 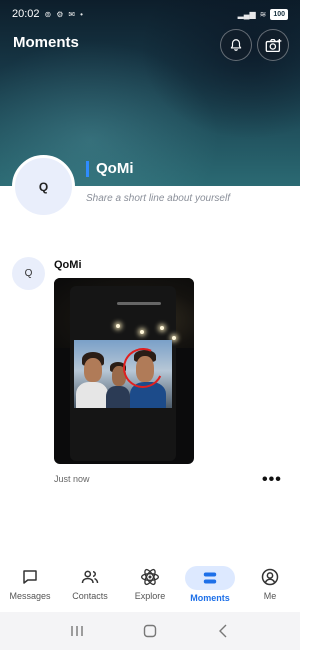 I want to click on photo-selfie, so click(x=123, y=374).